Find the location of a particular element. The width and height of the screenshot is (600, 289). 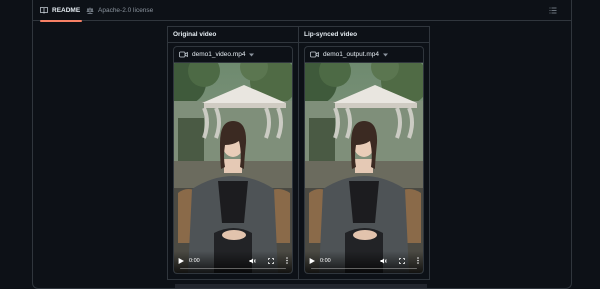

video-header: demo1_video.mp4 is located at coordinates (233, 55).